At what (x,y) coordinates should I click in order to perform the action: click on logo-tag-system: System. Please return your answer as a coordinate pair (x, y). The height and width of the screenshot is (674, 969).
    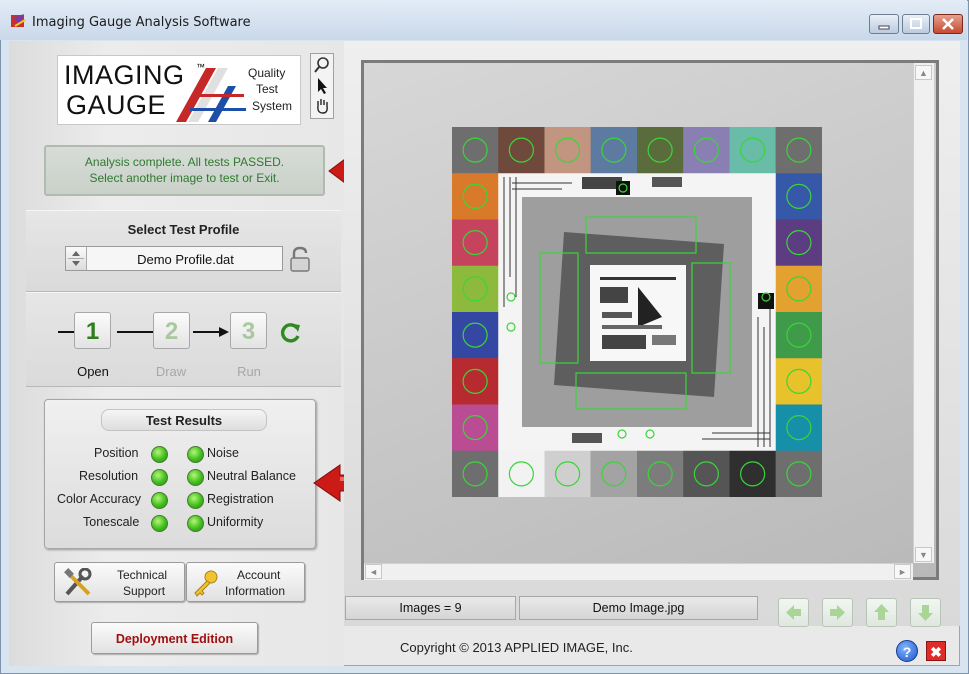
    Looking at the image, I should click on (272, 106).